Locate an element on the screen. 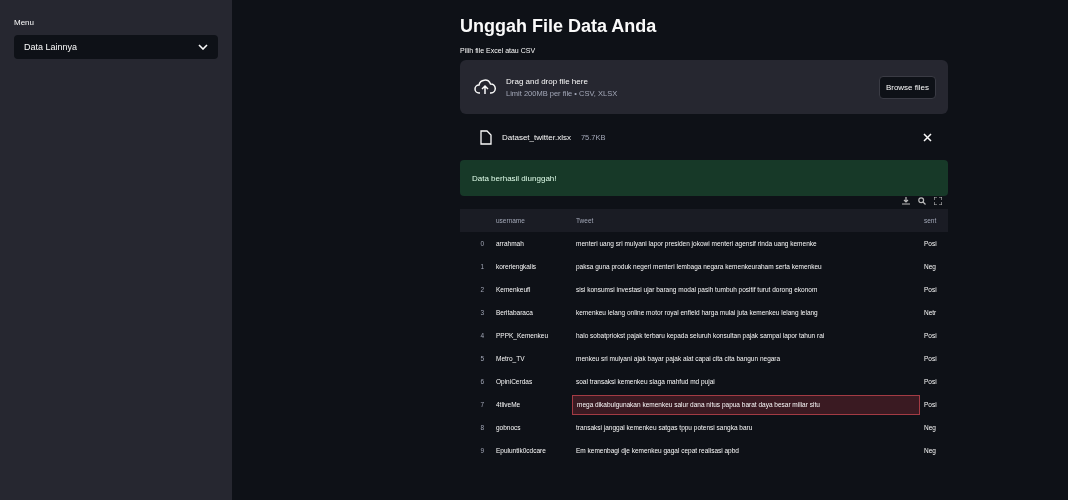  cloud-upload-icon is located at coordinates (485, 87).